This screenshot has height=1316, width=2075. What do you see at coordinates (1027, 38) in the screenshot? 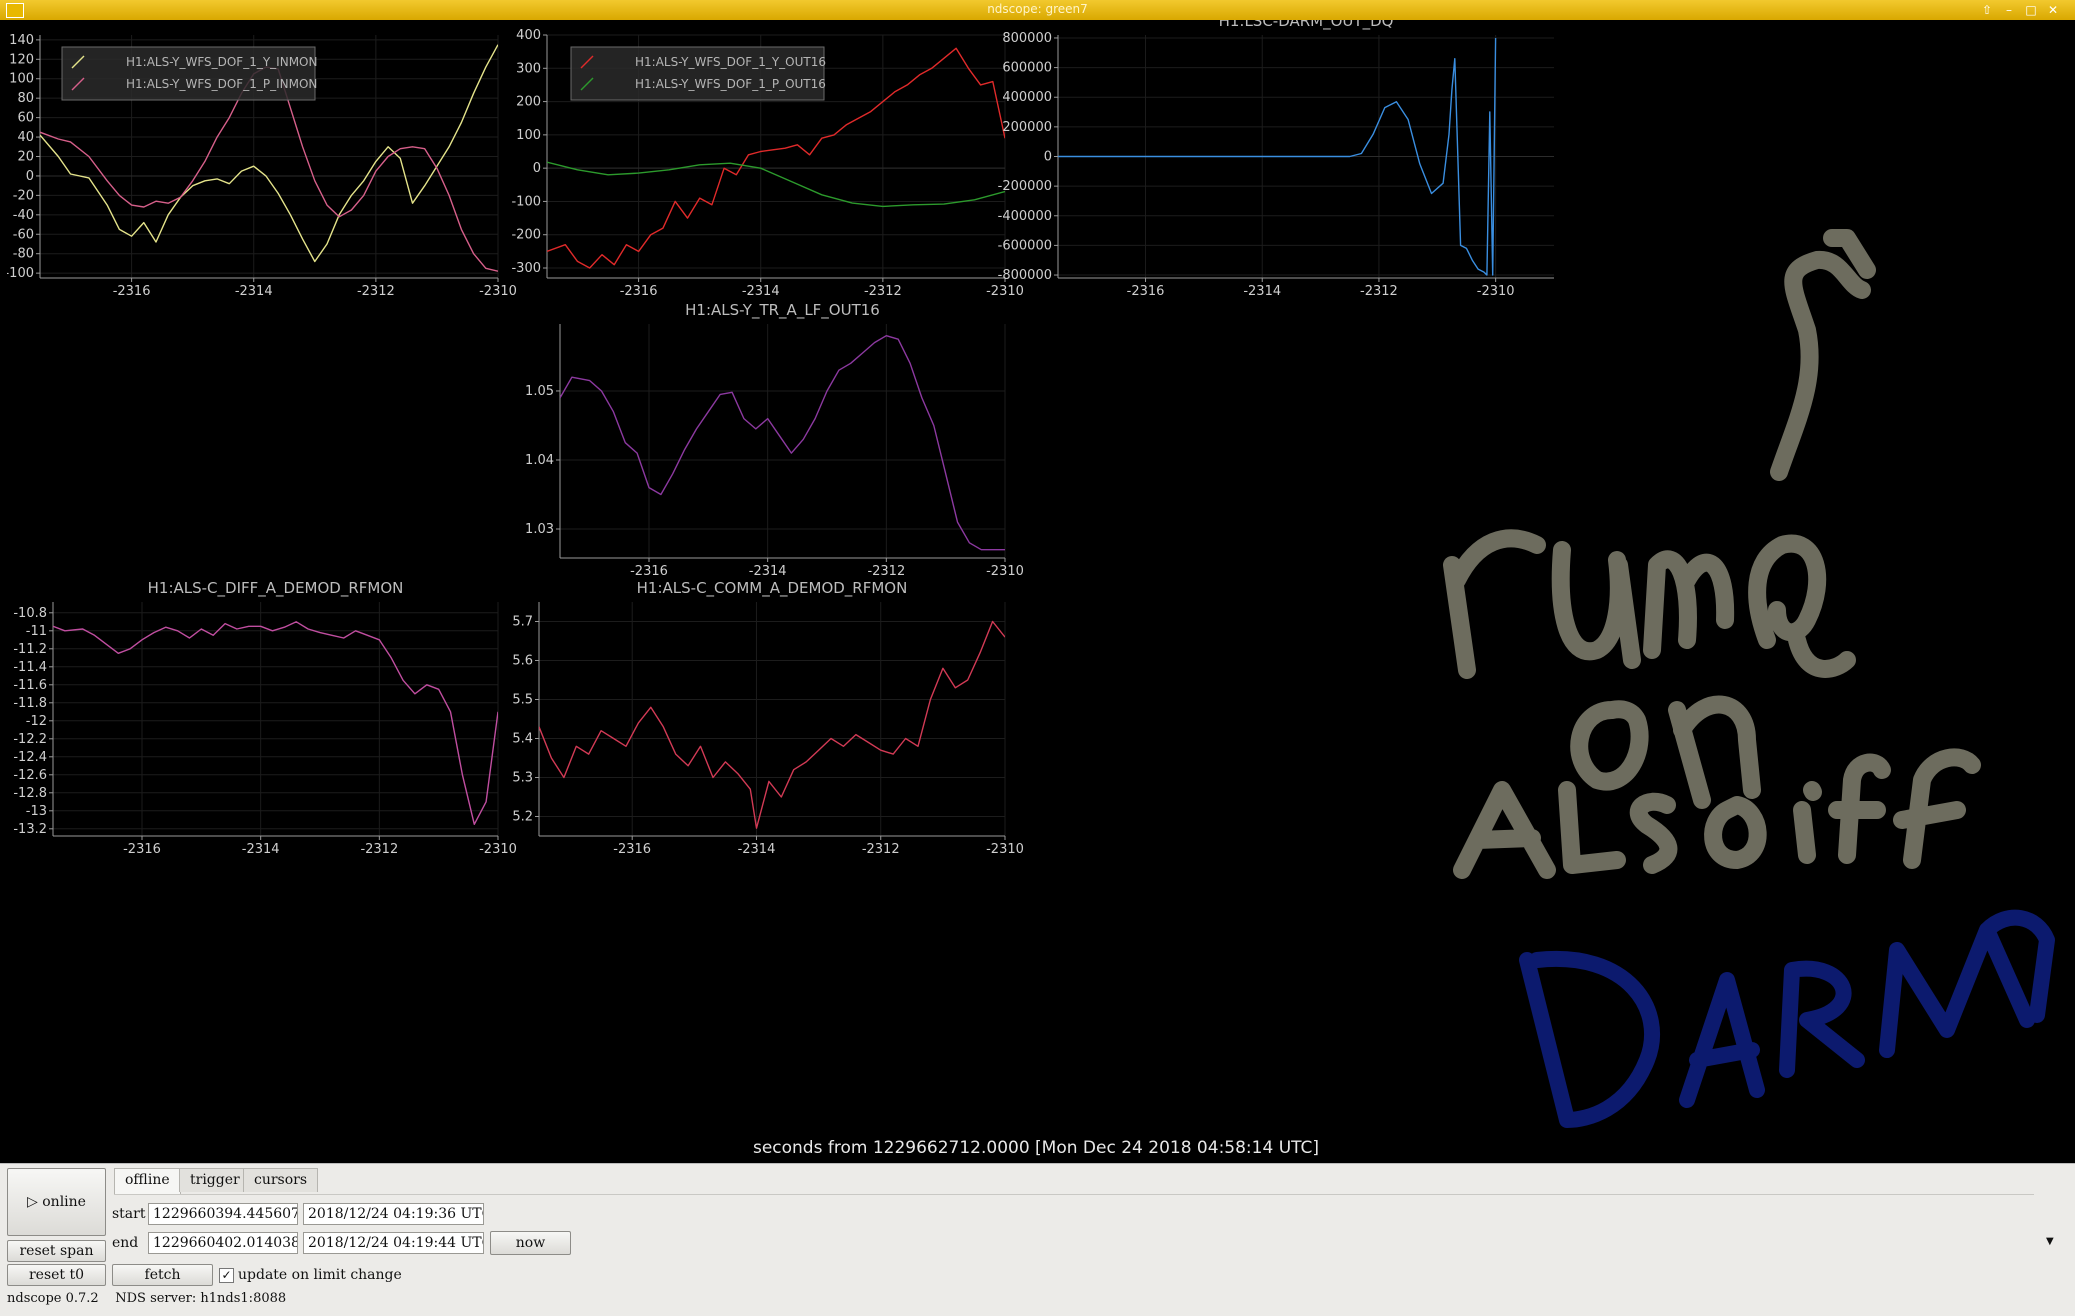
I see `y-tick-label: 800000` at bounding box center [1027, 38].